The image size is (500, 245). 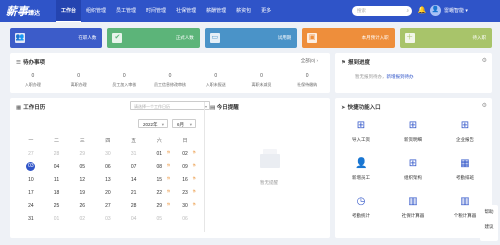 I want to click on quick-entry-label: 组织架构, so click(x=413, y=177).